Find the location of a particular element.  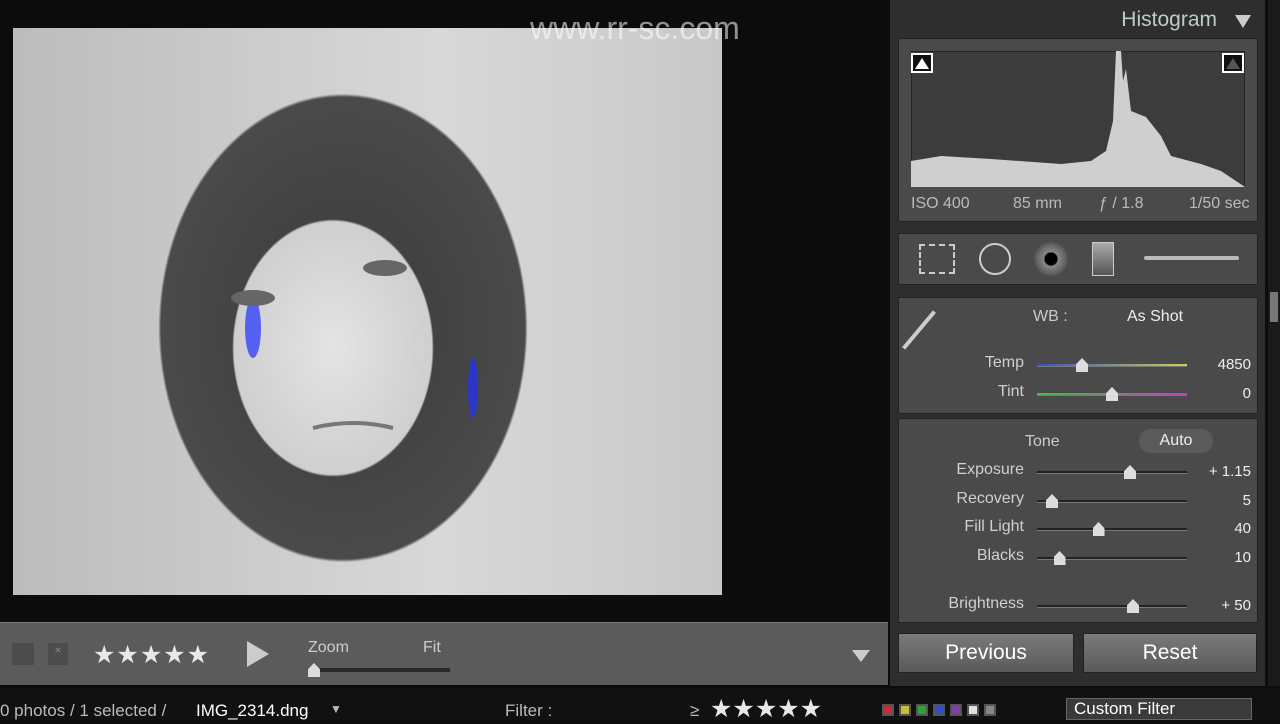

fill-light-label: Fill Light is located at coordinates (994, 526).